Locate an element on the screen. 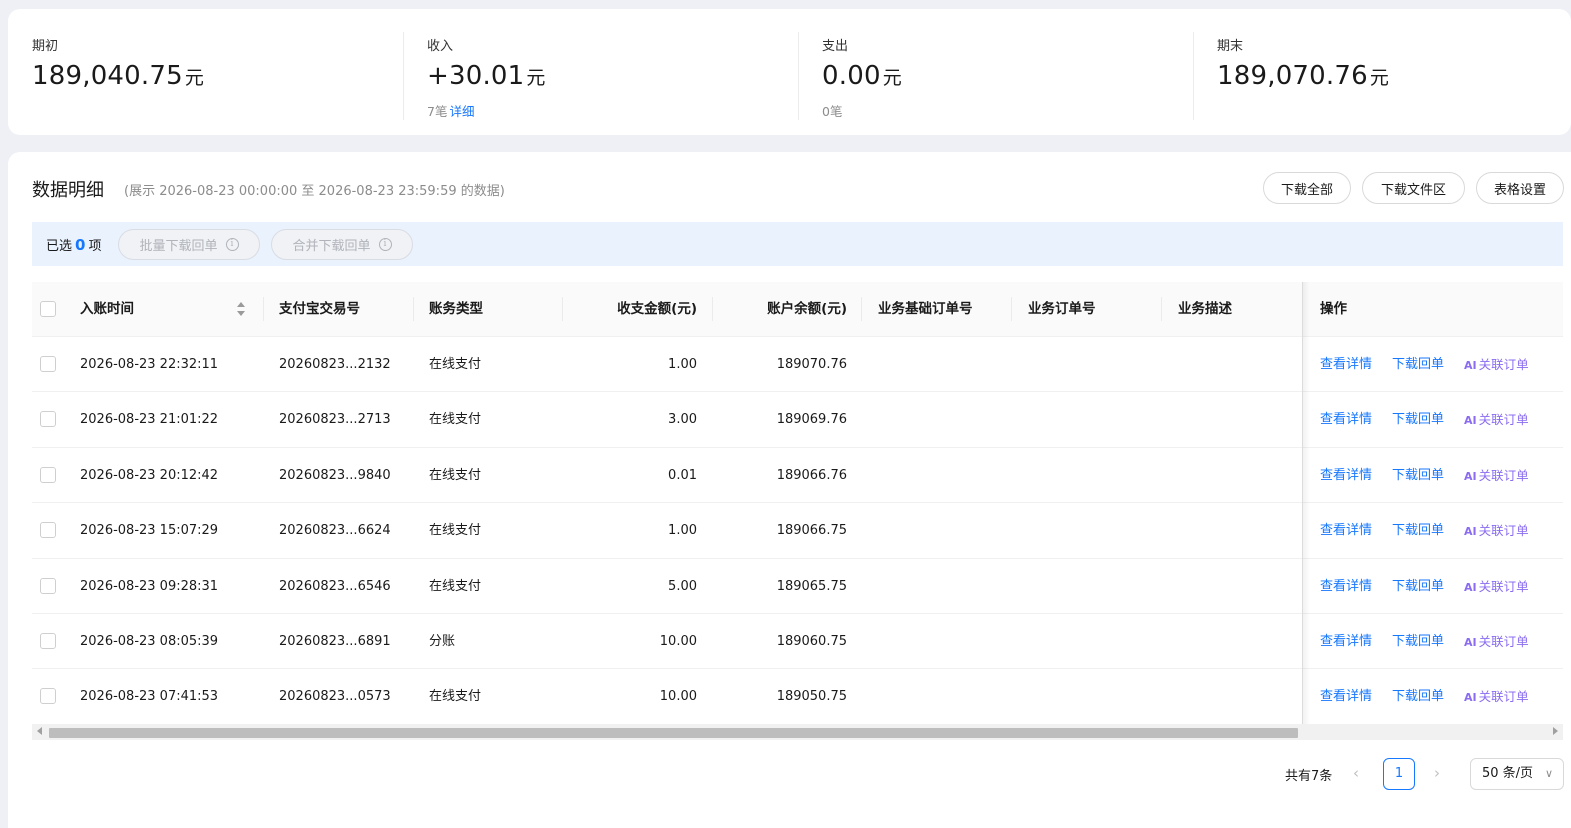  cell-balance: 189066.75 is located at coordinates (811, 531).